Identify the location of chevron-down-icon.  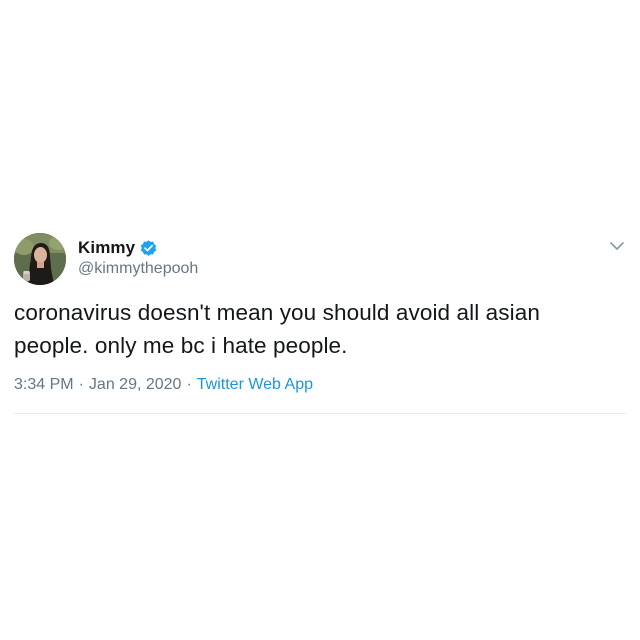
(617, 246).